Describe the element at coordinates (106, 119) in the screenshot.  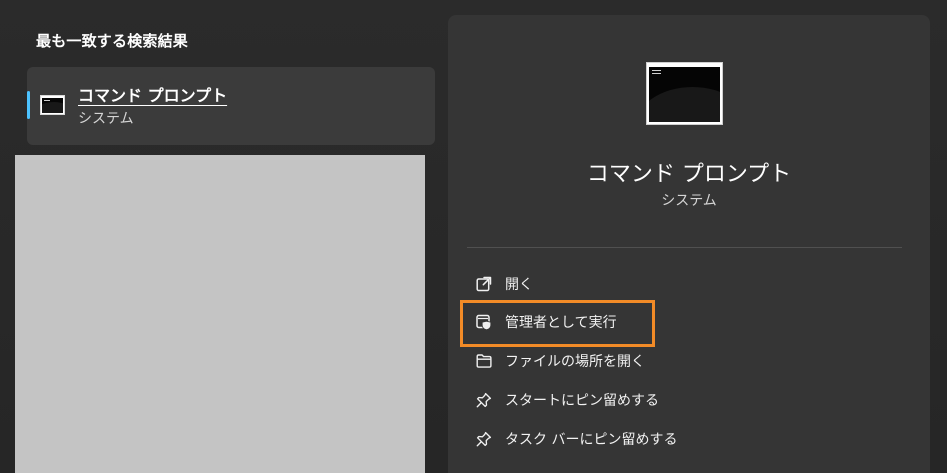
I see `best-match-subtitle: システム` at that location.